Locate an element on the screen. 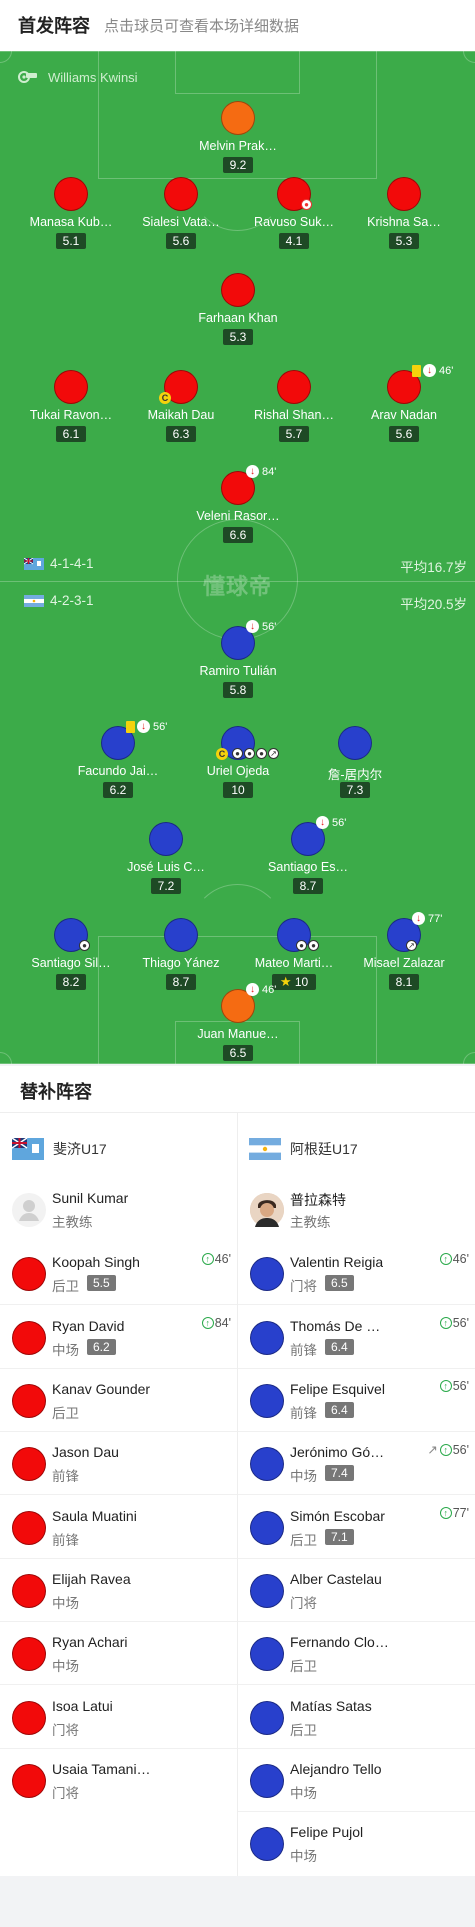  player-events: ● ● ● ↗ is located at coordinates (256, 753).